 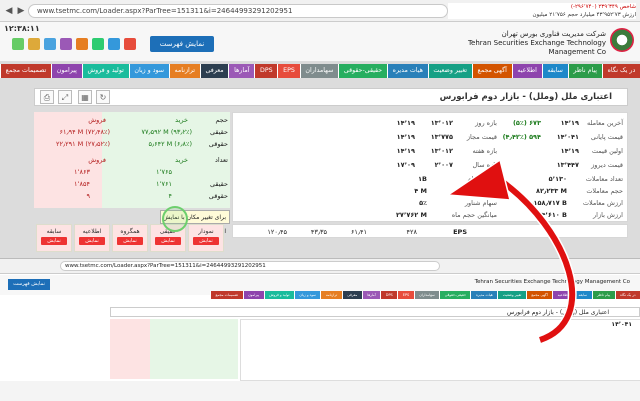 What do you see at coordinates (481, 137) in the screenshot?
I see `stat-label: قیمت مجاز` at bounding box center [481, 137].